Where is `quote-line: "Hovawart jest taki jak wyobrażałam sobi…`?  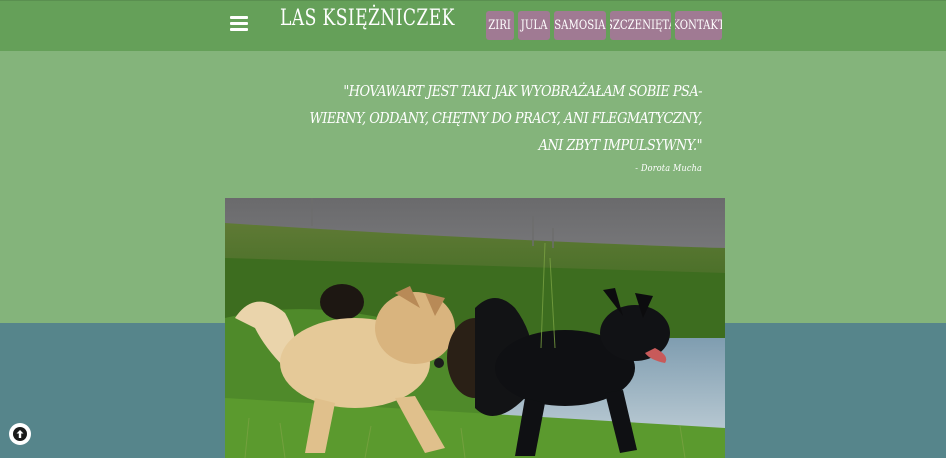 quote-line: "Hovawart jest taki jak wyobrażałam sobi… is located at coordinates (522, 91).